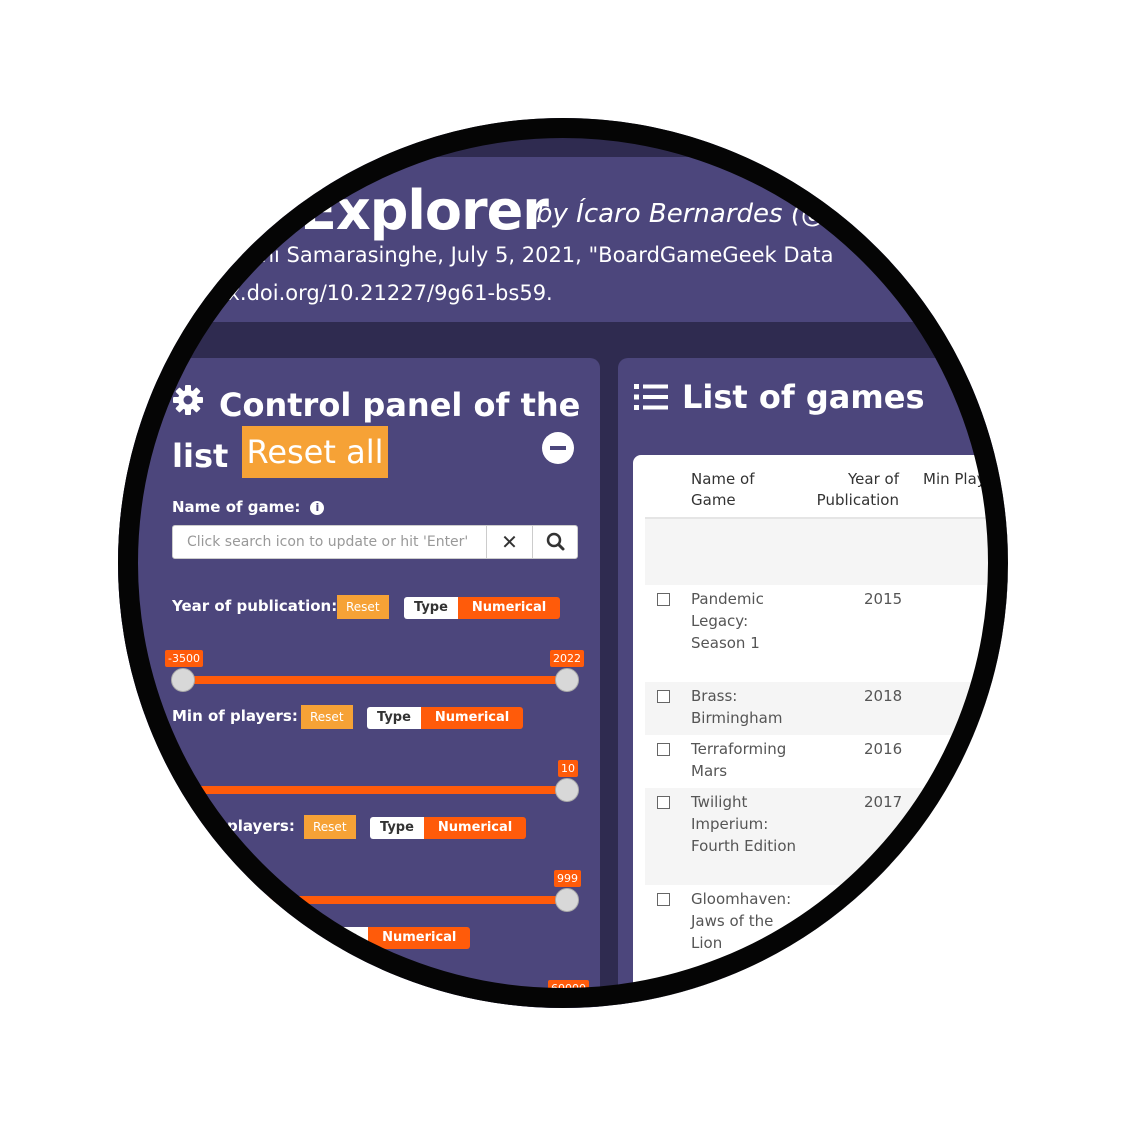 The width and height of the screenshot is (1125, 1125). What do you see at coordinates (424, 210) in the screenshot?
I see `app-title: Explorer` at bounding box center [424, 210].